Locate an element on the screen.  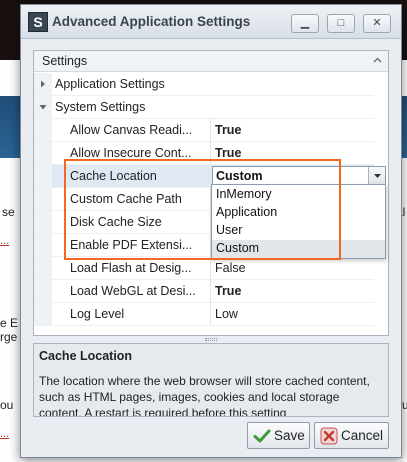
category-label: Application Settings is located at coordinates (110, 84).